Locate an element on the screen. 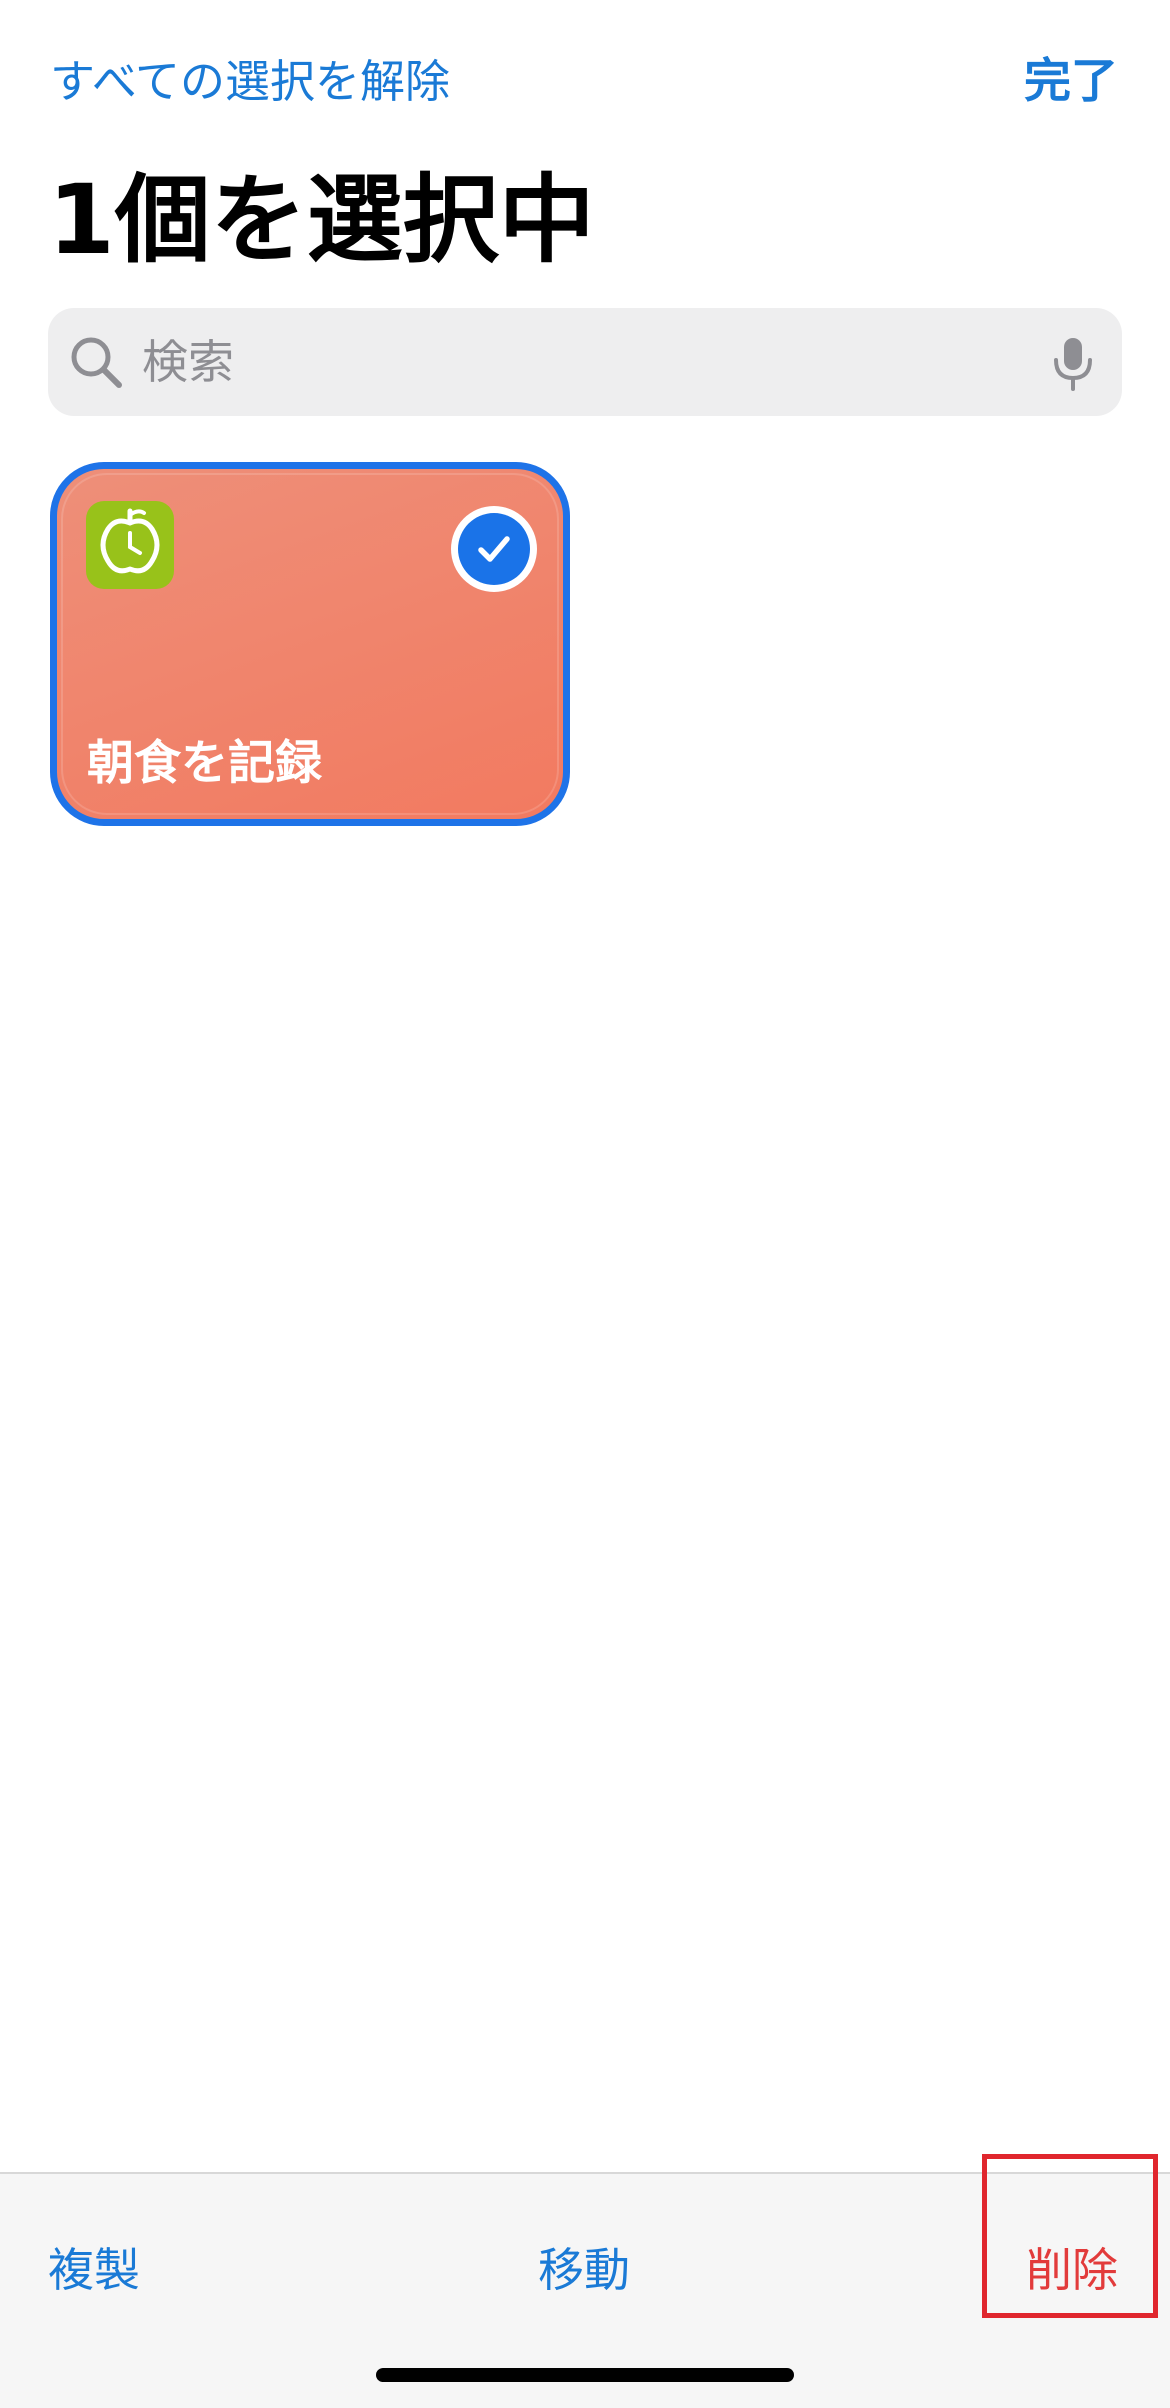  app-icon is located at coordinates (130, 545).